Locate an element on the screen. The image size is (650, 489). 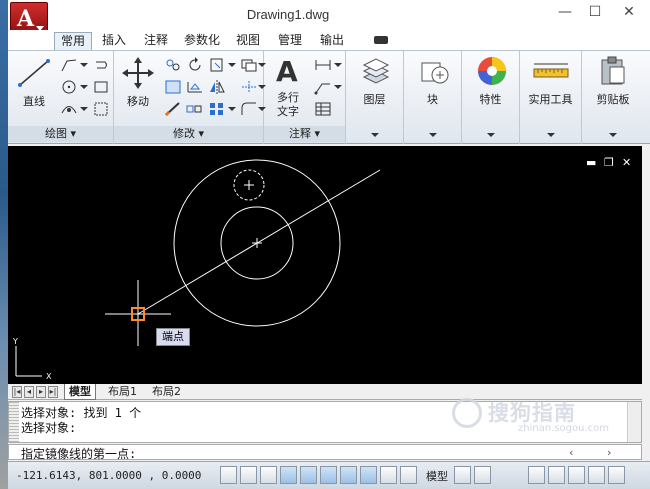
tab-manage: 管理 is located at coordinates (290, 41).